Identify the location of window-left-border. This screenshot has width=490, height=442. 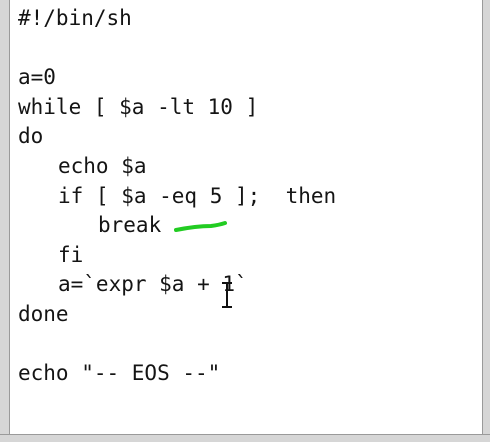
(5, 221).